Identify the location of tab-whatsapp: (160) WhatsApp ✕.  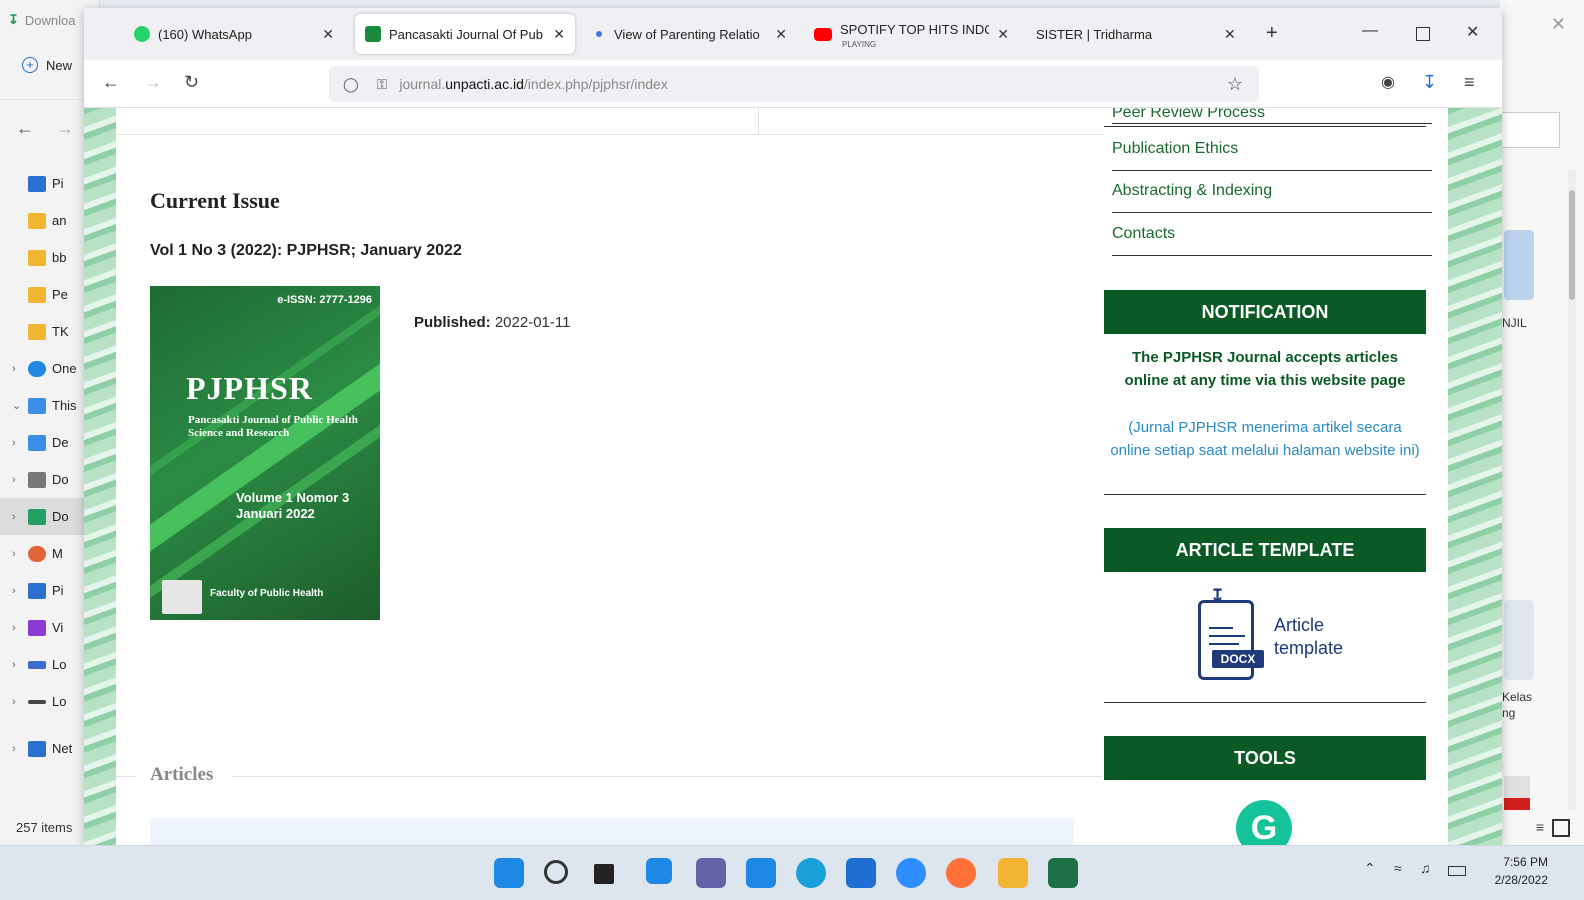
(234, 34).